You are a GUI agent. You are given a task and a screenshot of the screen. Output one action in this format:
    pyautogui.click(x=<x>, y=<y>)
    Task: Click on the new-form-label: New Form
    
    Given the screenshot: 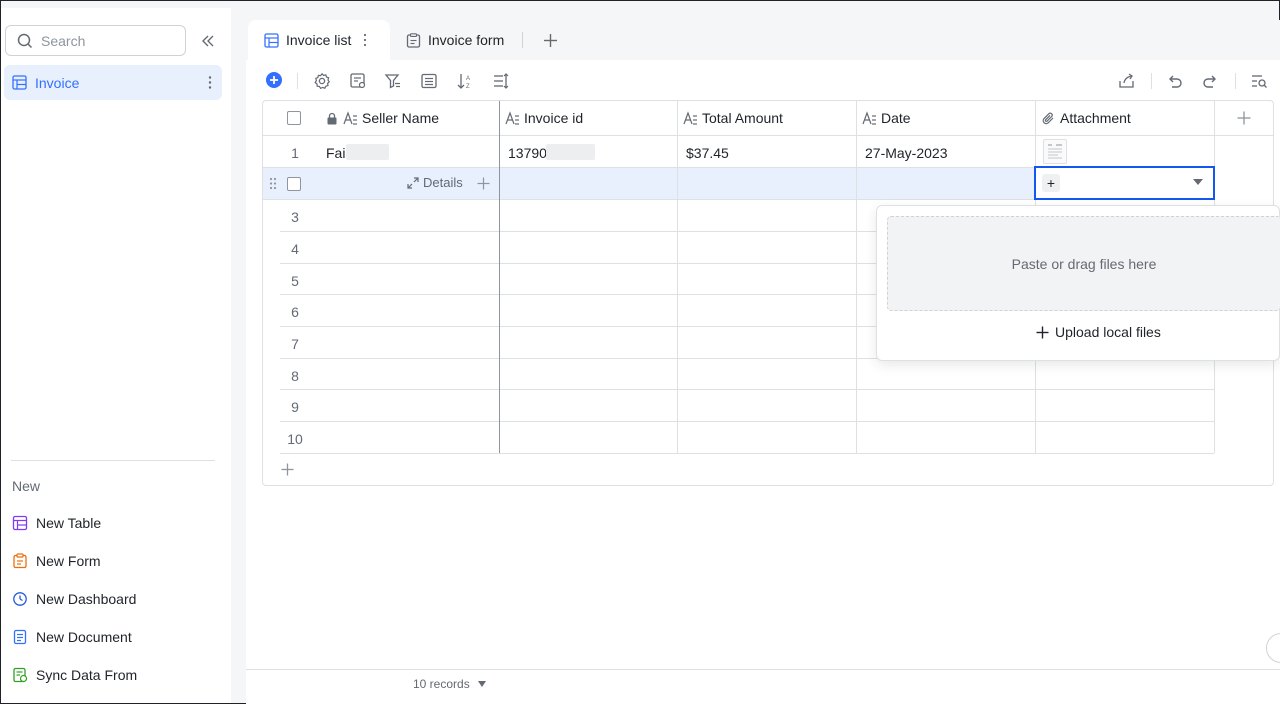 What is the action you would take?
    pyautogui.click(x=68, y=561)
    